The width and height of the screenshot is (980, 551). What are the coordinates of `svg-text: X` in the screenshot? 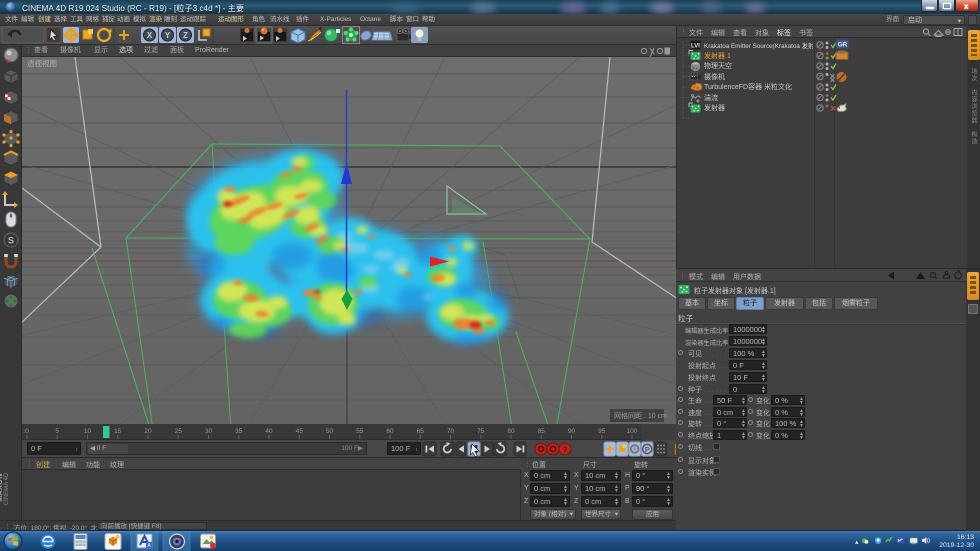 It's located at (150, 35).